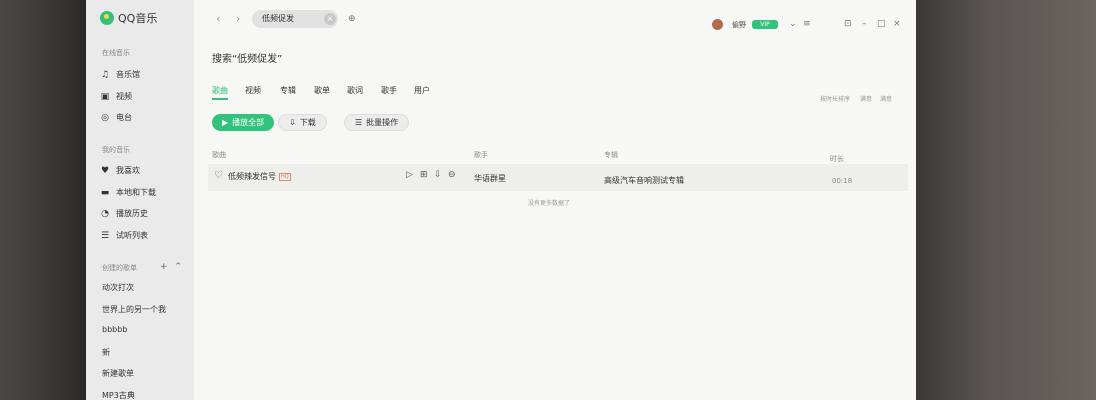 This screenshot has height=400, width=1096. I want to click on sidebar-item-label: 播放历史, so click(132, 213).